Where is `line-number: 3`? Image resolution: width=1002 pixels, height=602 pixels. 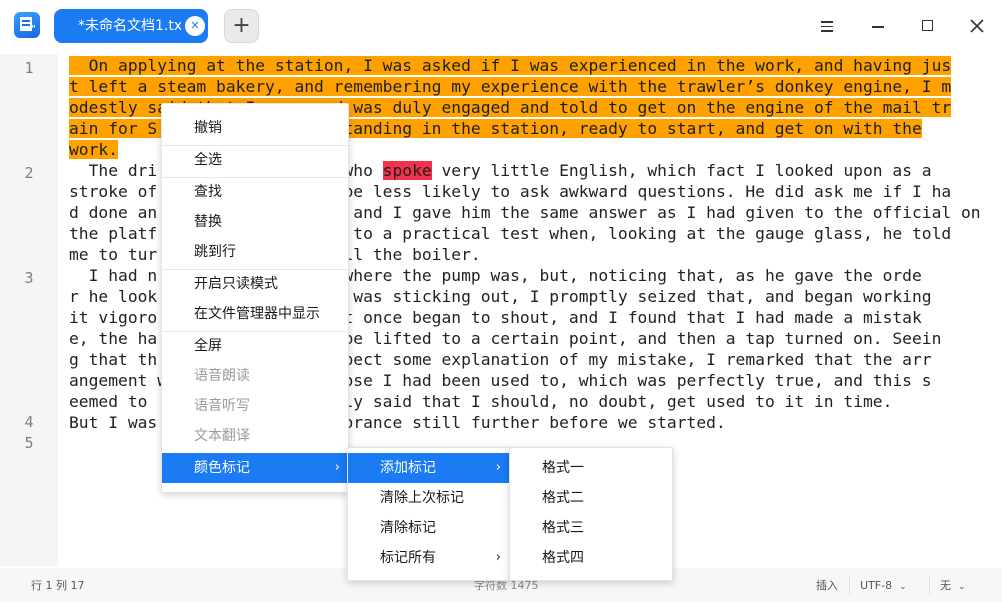
line-number: 3 is located at coordinates (29, 278).